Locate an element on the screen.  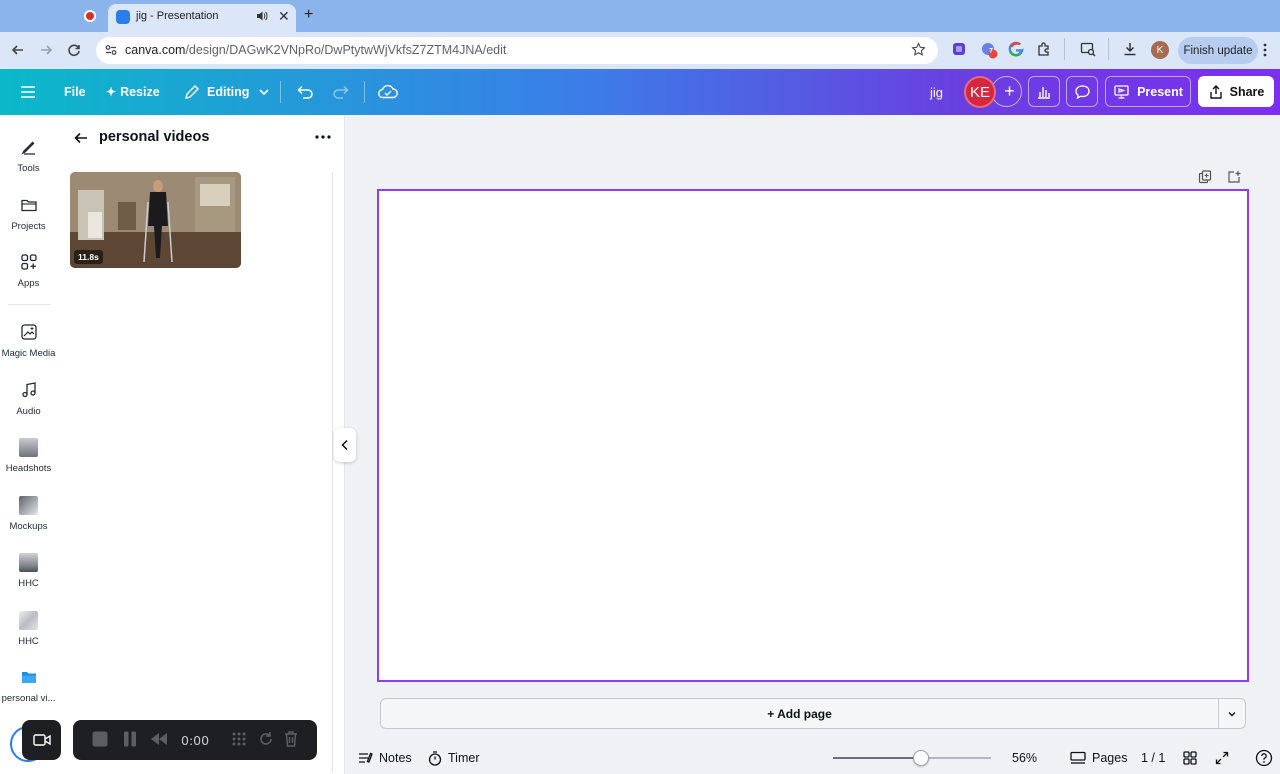
forward-arrow-icon is located at coordinates (46, 50).